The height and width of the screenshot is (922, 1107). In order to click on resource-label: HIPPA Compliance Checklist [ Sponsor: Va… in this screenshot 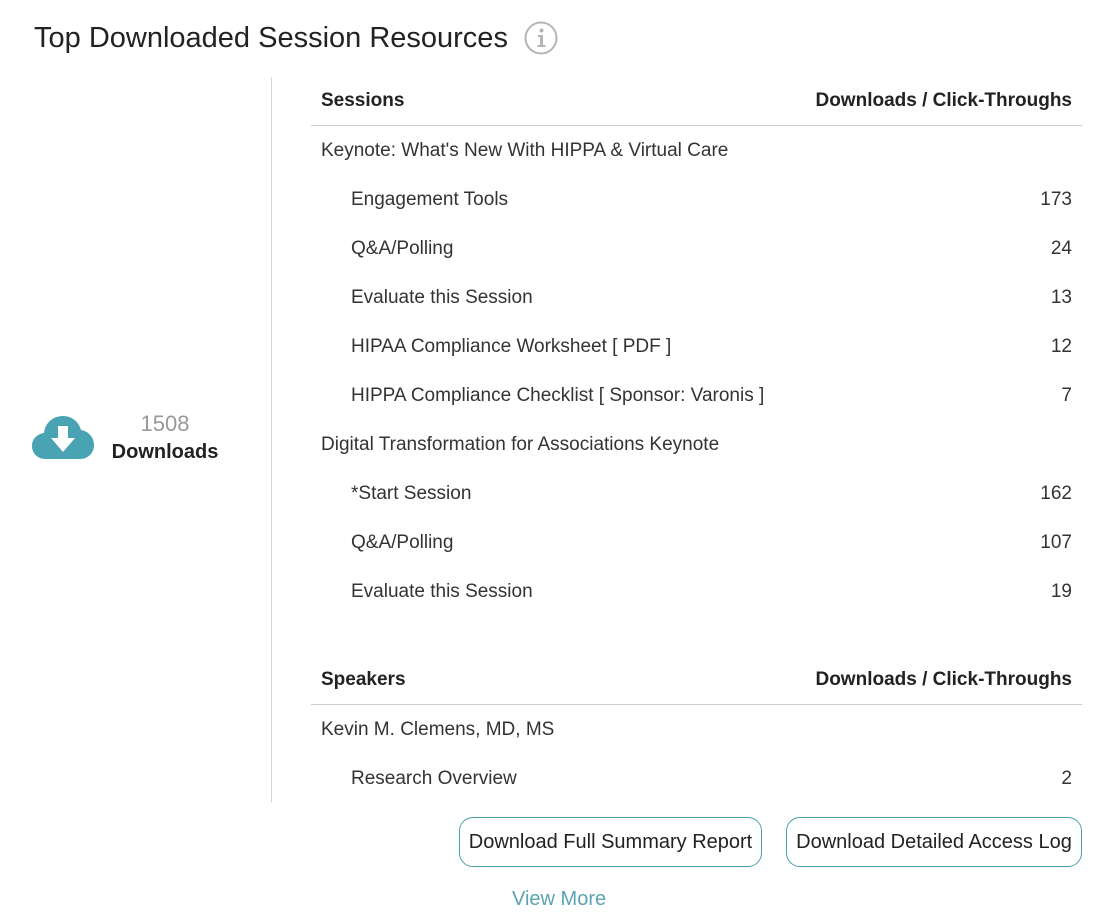, I will do `click(558, 395)`.